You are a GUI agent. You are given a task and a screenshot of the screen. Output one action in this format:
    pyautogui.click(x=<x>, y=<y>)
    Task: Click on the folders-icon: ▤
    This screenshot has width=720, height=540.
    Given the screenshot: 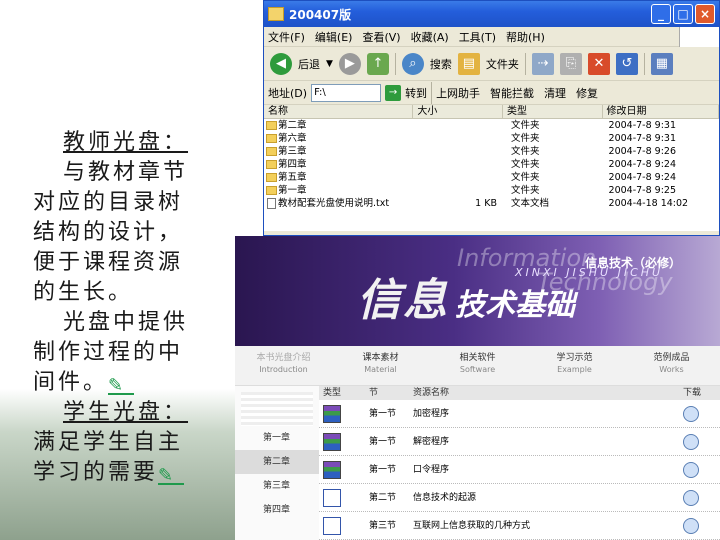 What is the action you would take?
    pyautogui.click(x=468, y=63)
    